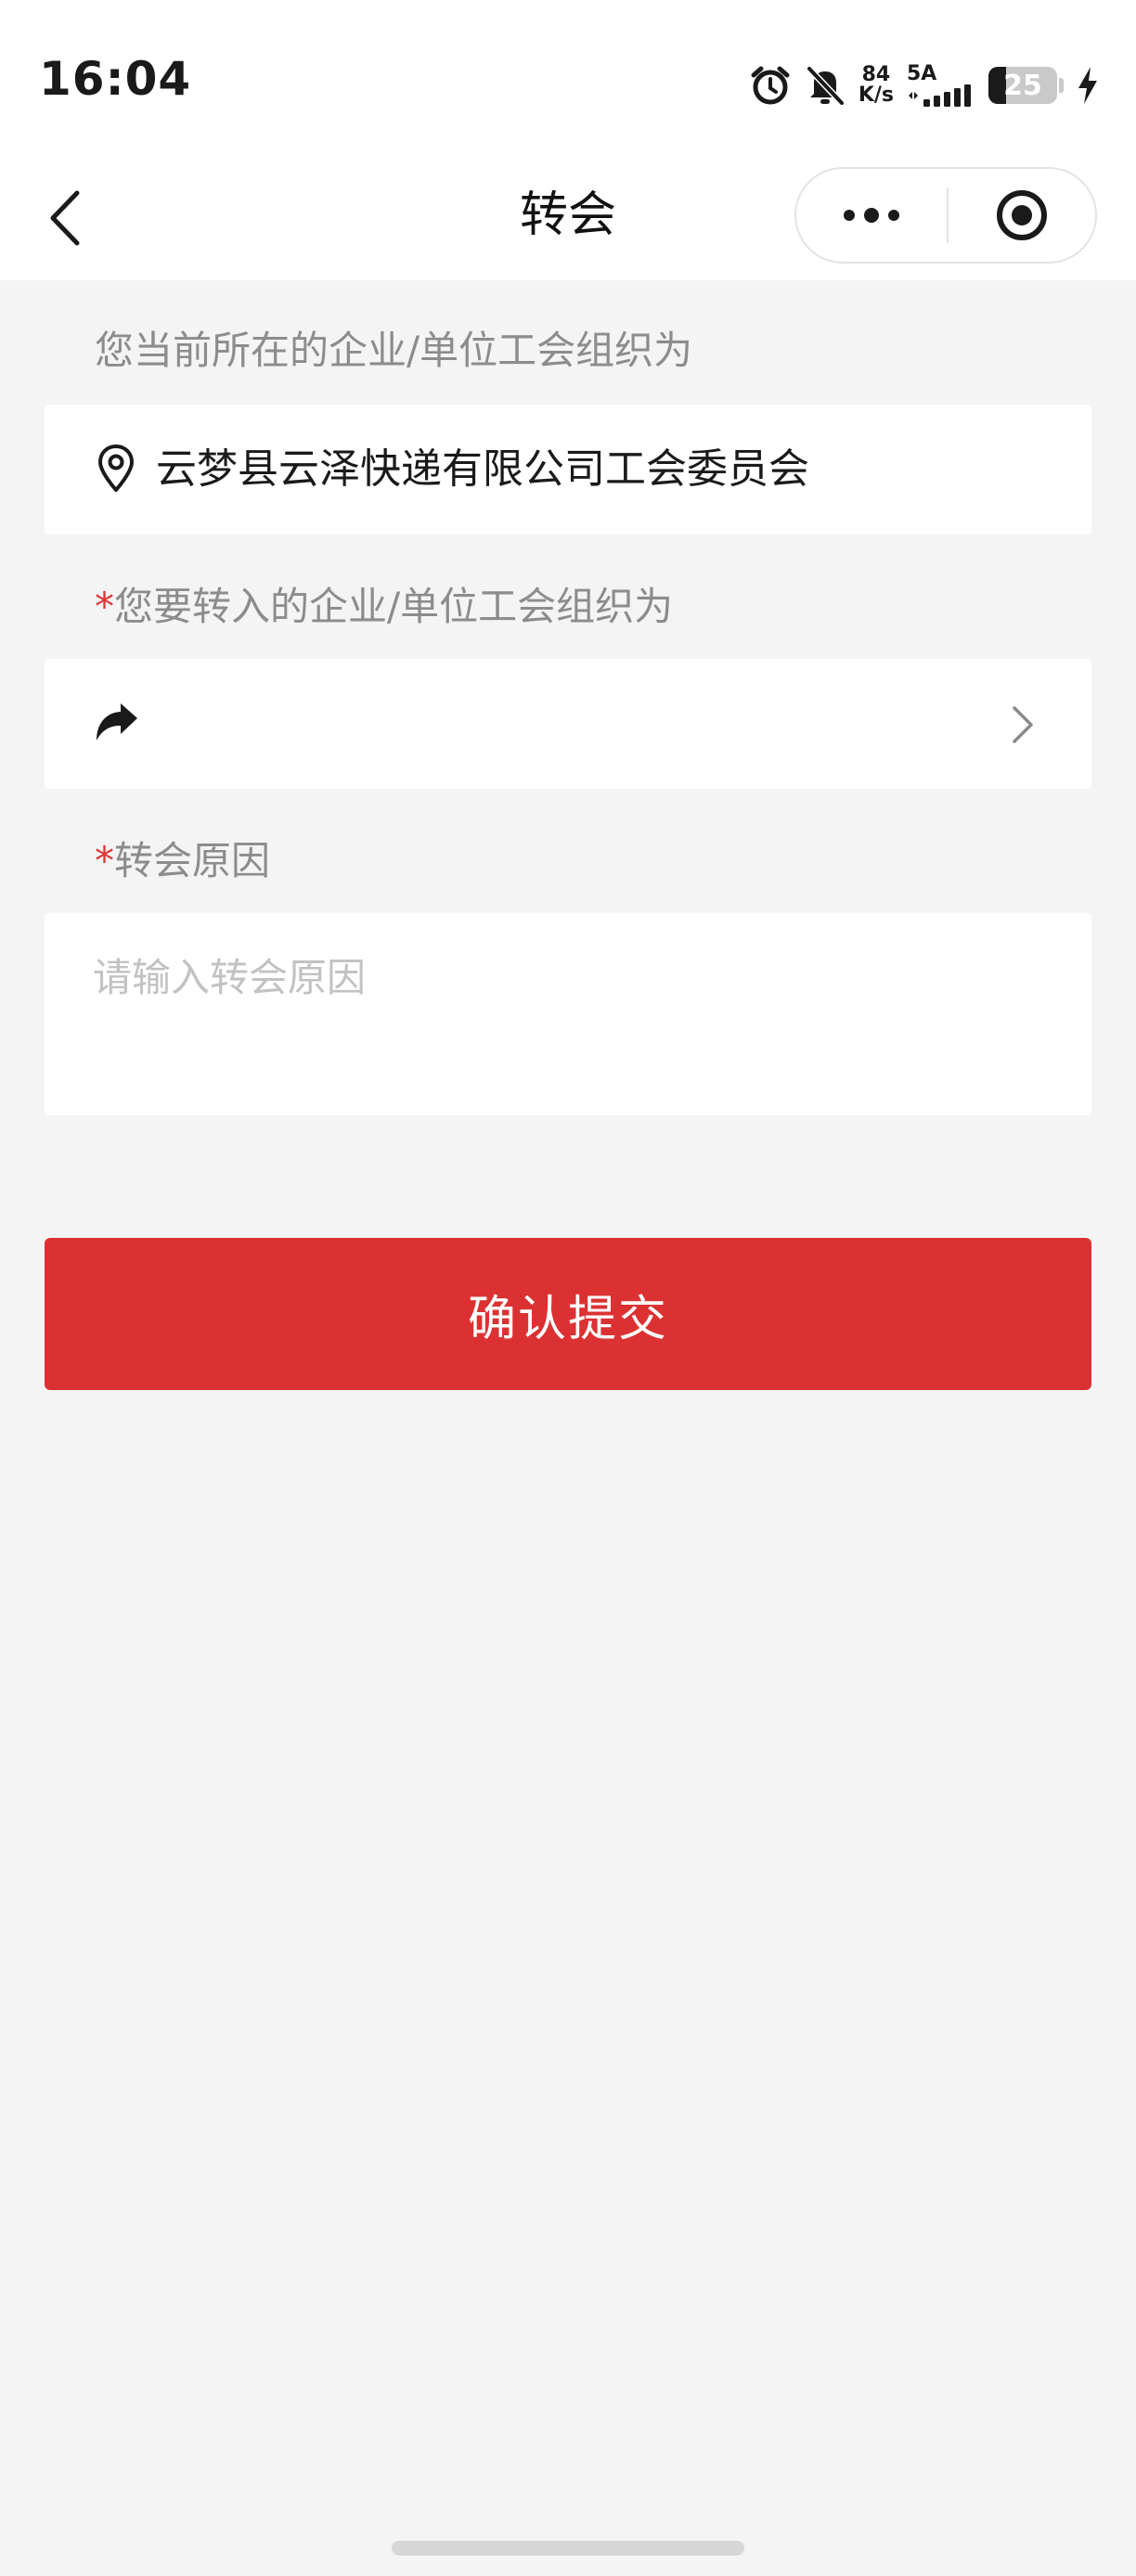 This screenshot has width=1136, height=2576. What do you see at coordinates (482, 469) in the screenshot?
I see `current-org-value: 云梦县云泽快递有限公司工会委员会` at bounding box center [482, 469].